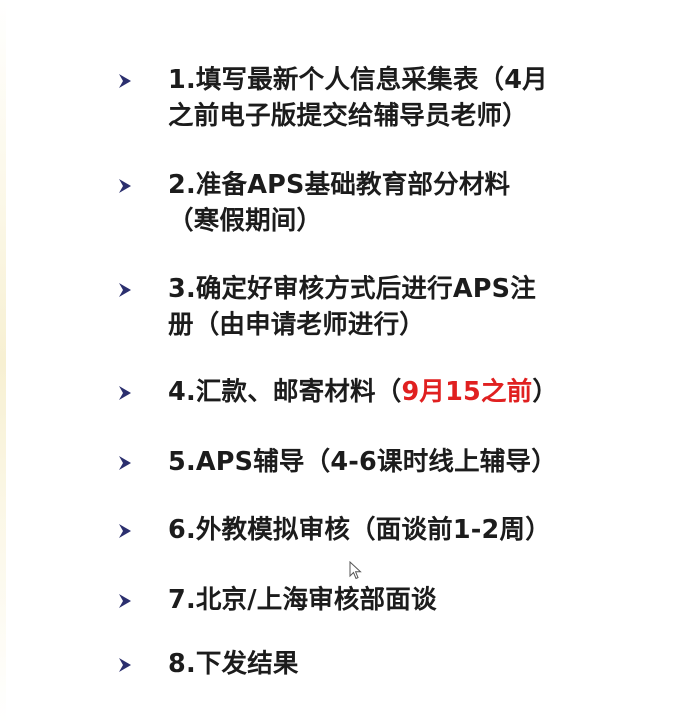 The image size is (678, 724). I want to click on item-text: 2.准备APS基础教育部分材料 （寒假期间）, so click(388, 203).